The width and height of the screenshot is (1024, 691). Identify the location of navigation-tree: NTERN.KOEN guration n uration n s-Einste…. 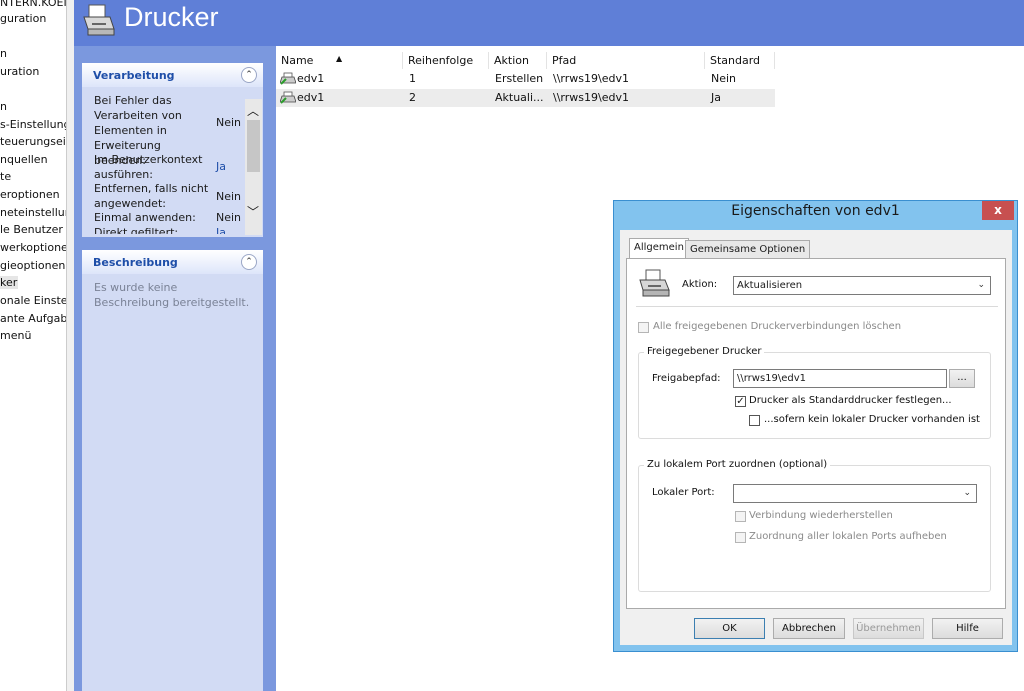
(33, 345).